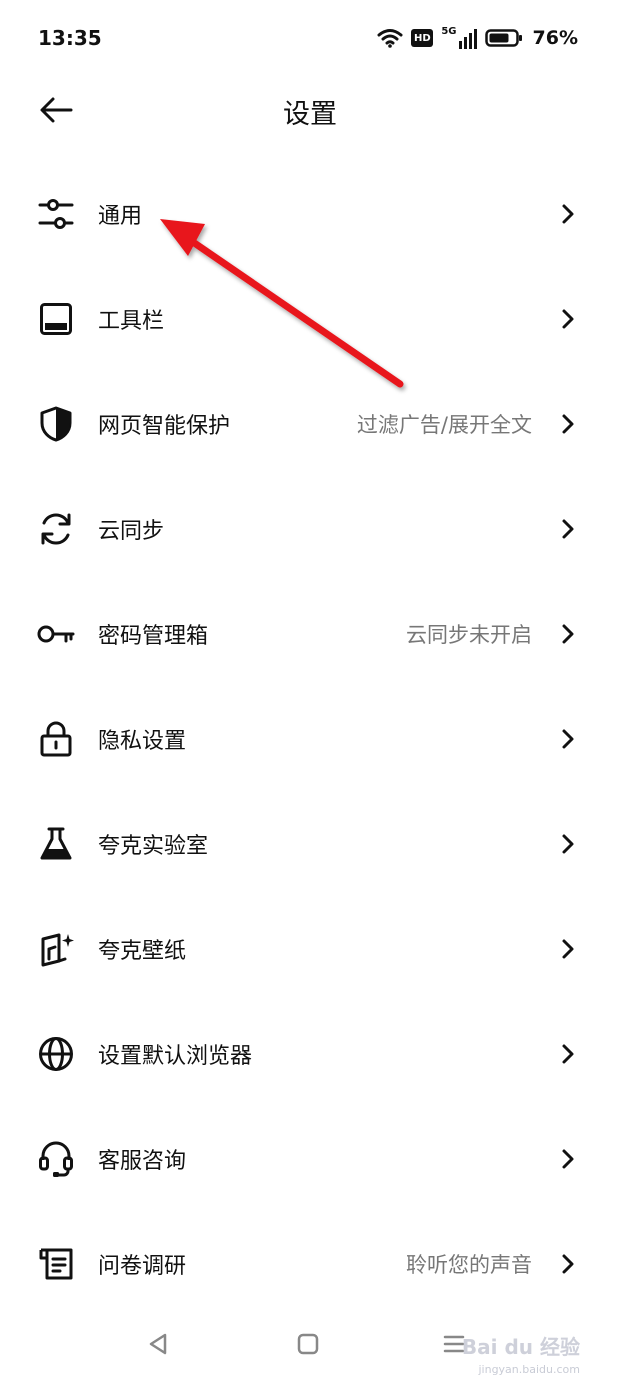 The height and width of the screenshot is (1386, 620). I want to click on menu-item-privacy: 隐私设置, so click(310, 738).